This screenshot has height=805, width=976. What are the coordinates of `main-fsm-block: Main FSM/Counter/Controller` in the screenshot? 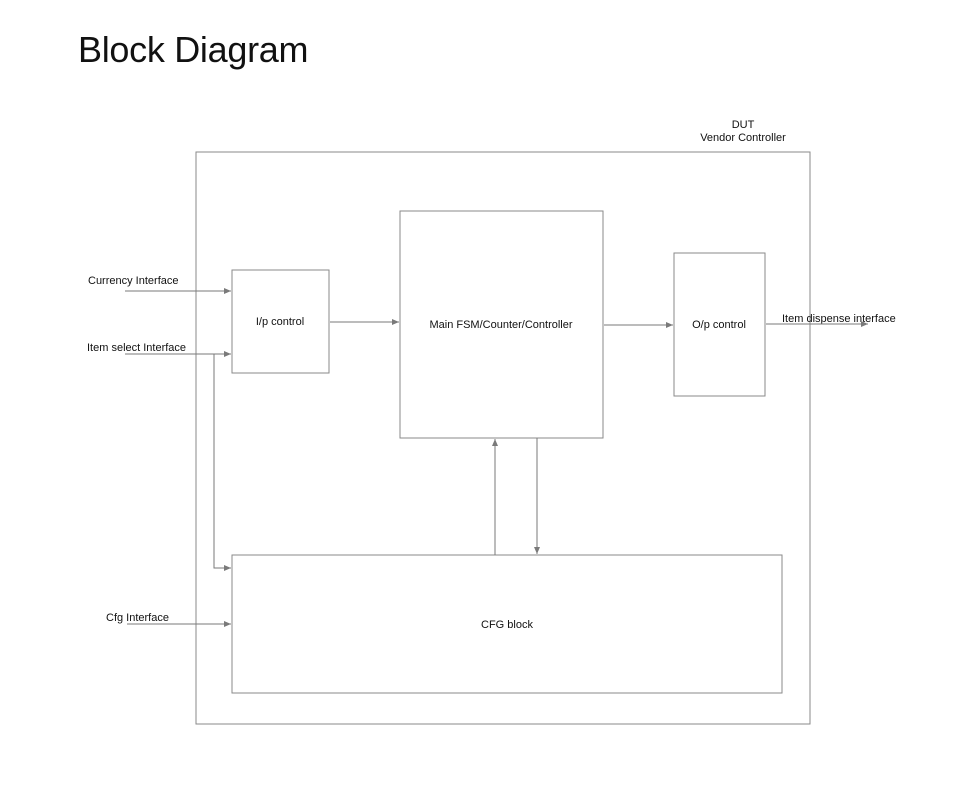 It's located at (501, 324).